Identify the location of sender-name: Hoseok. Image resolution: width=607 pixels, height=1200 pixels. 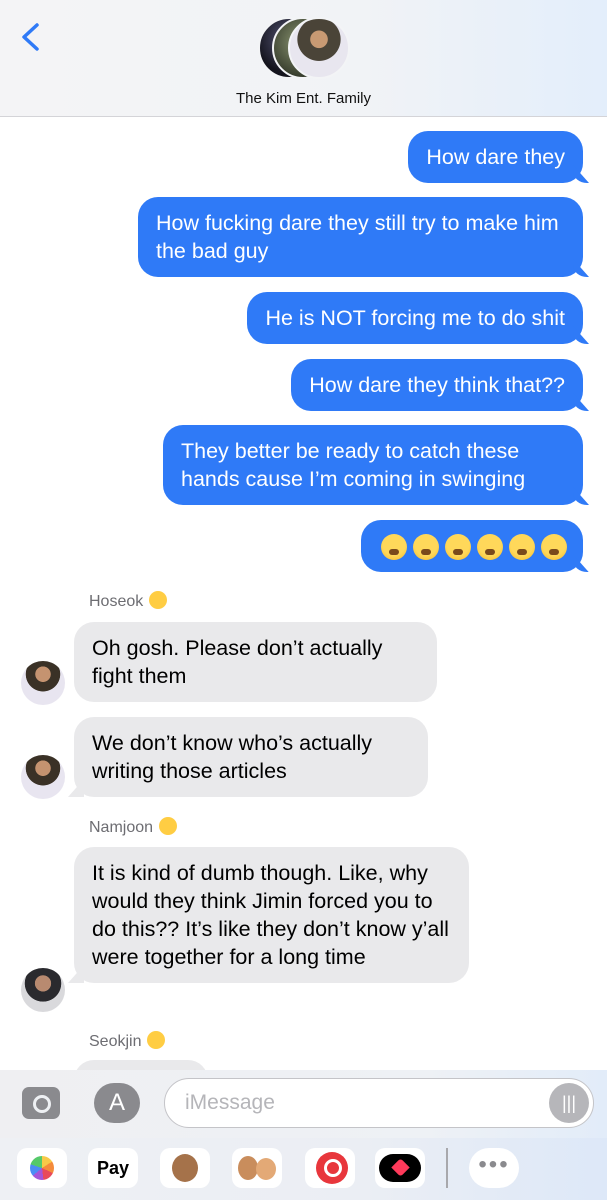
(128, 601).